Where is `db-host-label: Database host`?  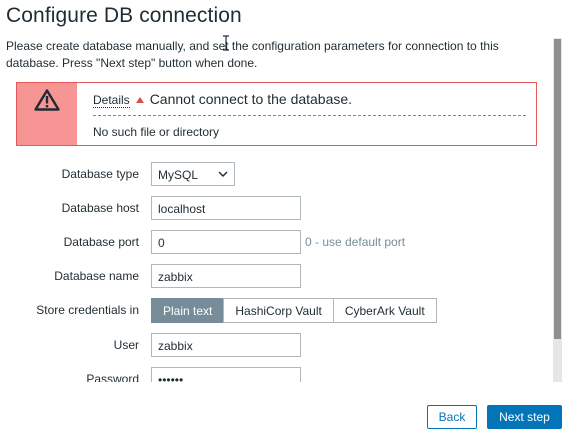
db-host-label: Database host is located at coordinates (100, 208).